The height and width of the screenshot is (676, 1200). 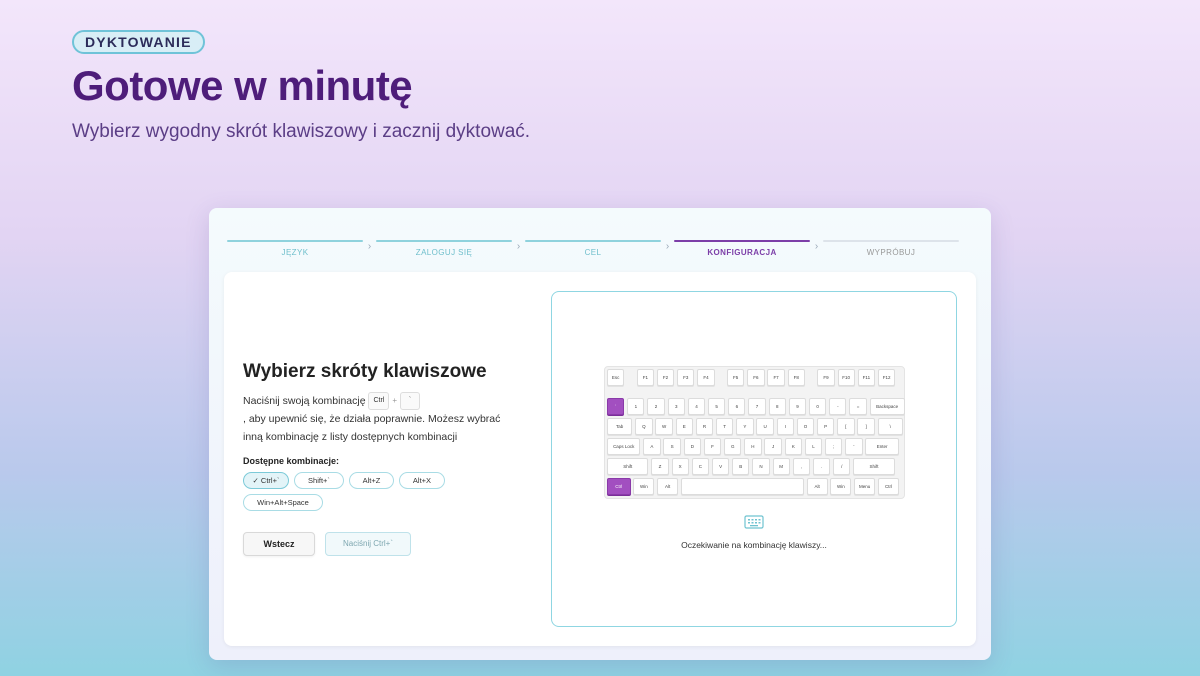 I want to click on keyboard-key: F10, so click(x=846, y=377).